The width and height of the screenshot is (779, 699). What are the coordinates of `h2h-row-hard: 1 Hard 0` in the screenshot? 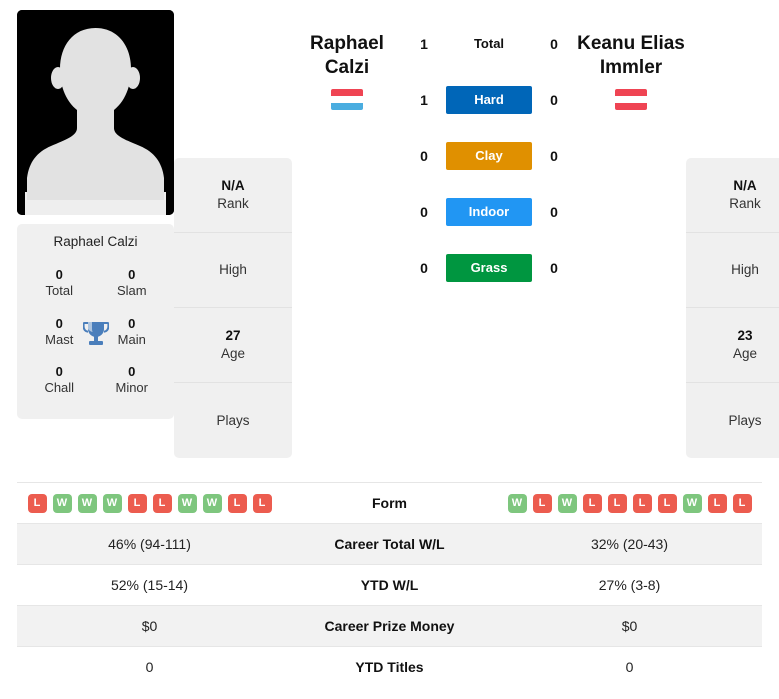 It's located at (489, 100).